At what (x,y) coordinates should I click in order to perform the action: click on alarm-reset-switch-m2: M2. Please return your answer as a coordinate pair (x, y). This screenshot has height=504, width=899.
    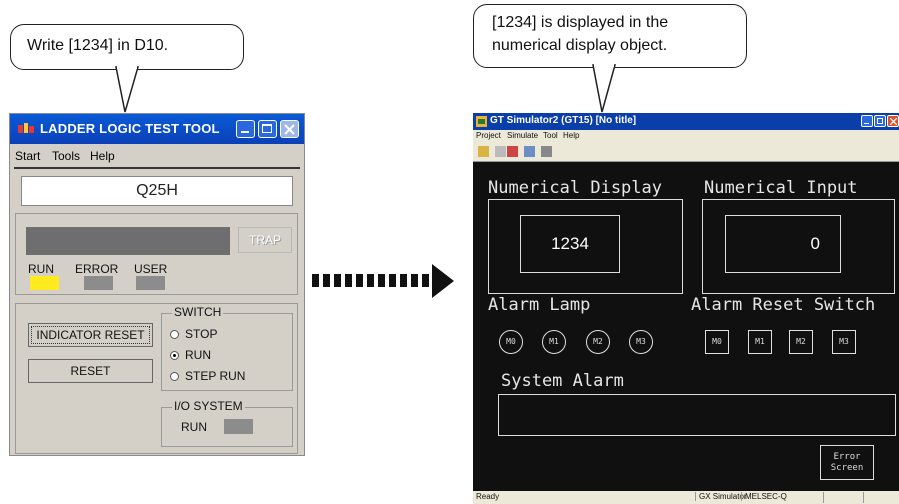
    Looking at the image, I should click on (801, 342).